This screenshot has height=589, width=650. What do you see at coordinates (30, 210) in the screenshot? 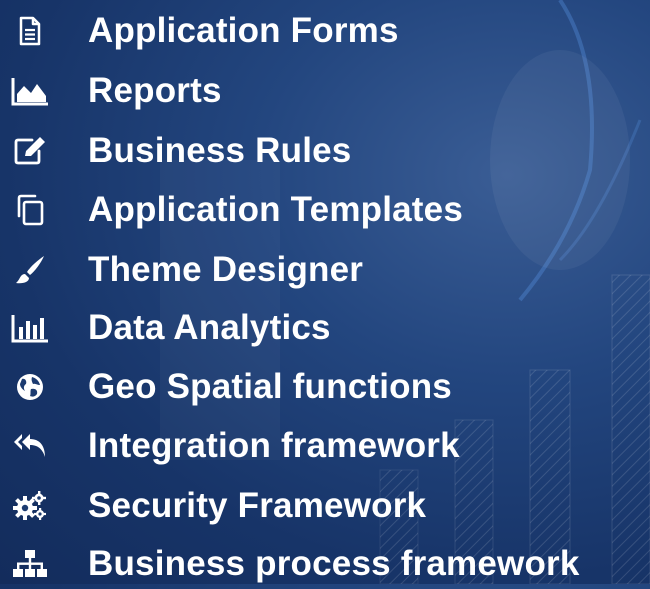
I see `copy-icon` at bounding box center [30, 210].